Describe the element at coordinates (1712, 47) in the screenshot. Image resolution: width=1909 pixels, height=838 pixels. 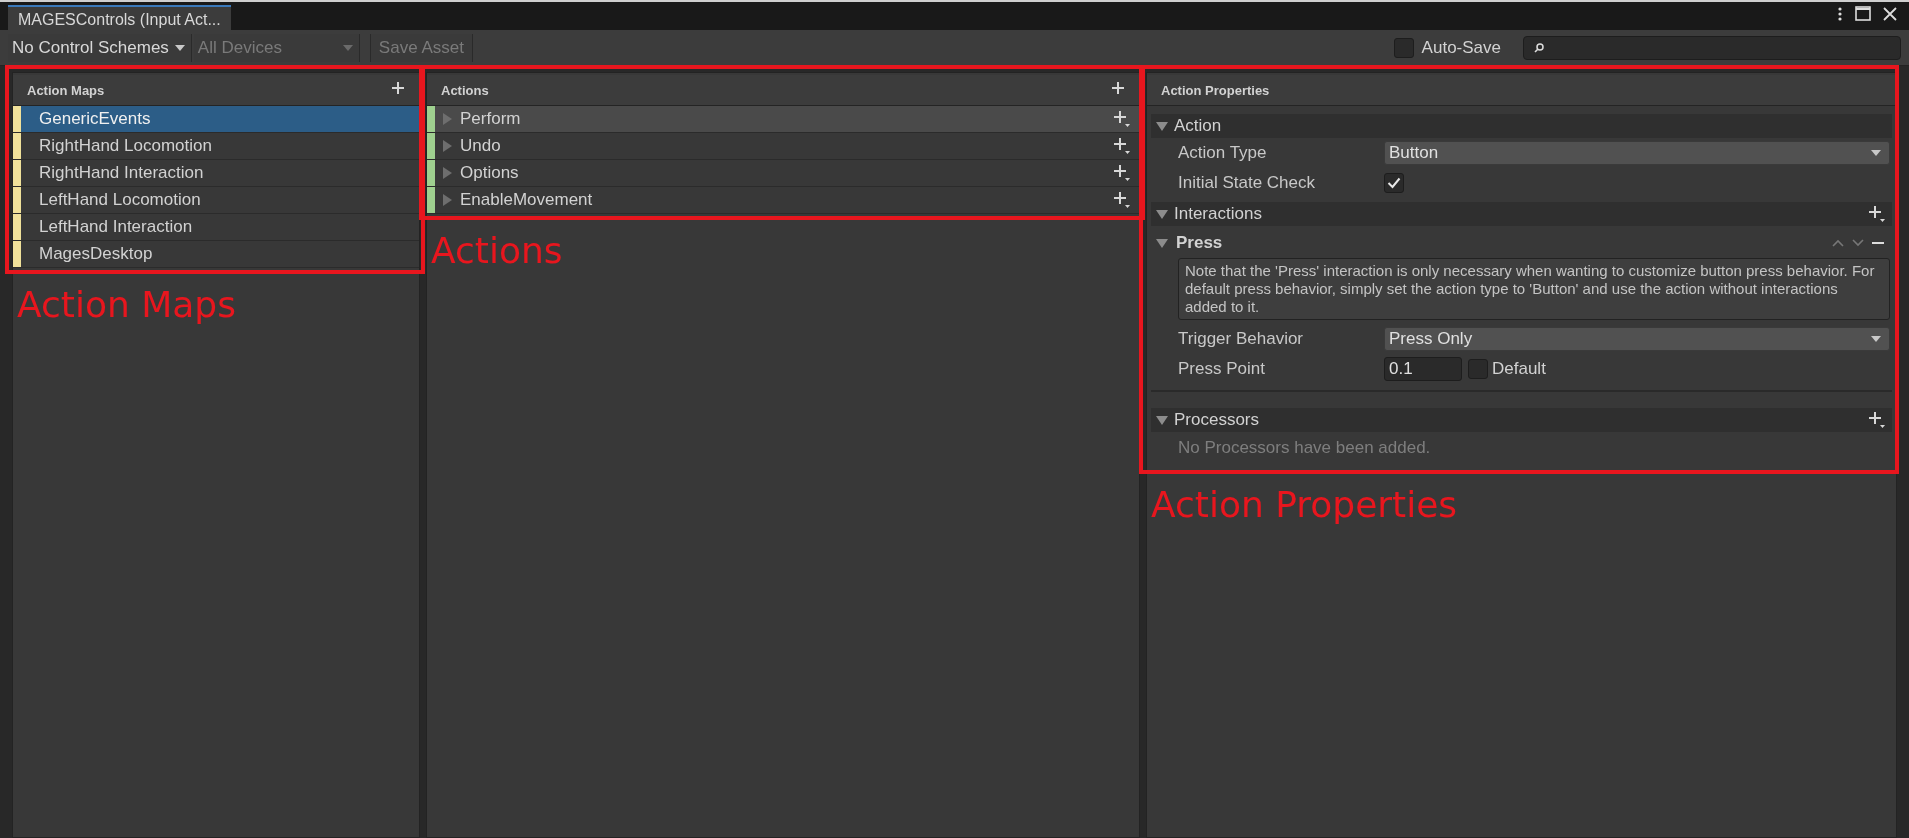
I see `search-field` at that location.